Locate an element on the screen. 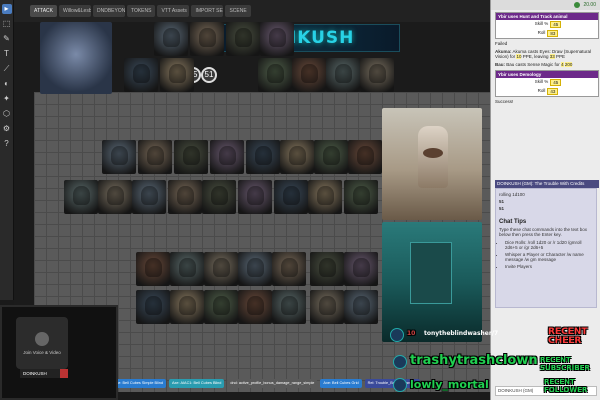 This screenshot has width=600, height=400. cheer-count: 10 is located at coordinates (411, 333).